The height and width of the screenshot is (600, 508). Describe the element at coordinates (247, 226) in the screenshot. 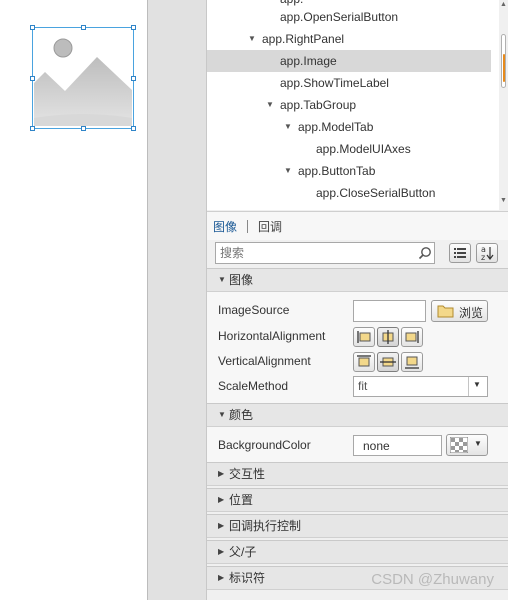

I see `tab-divider` at that location.